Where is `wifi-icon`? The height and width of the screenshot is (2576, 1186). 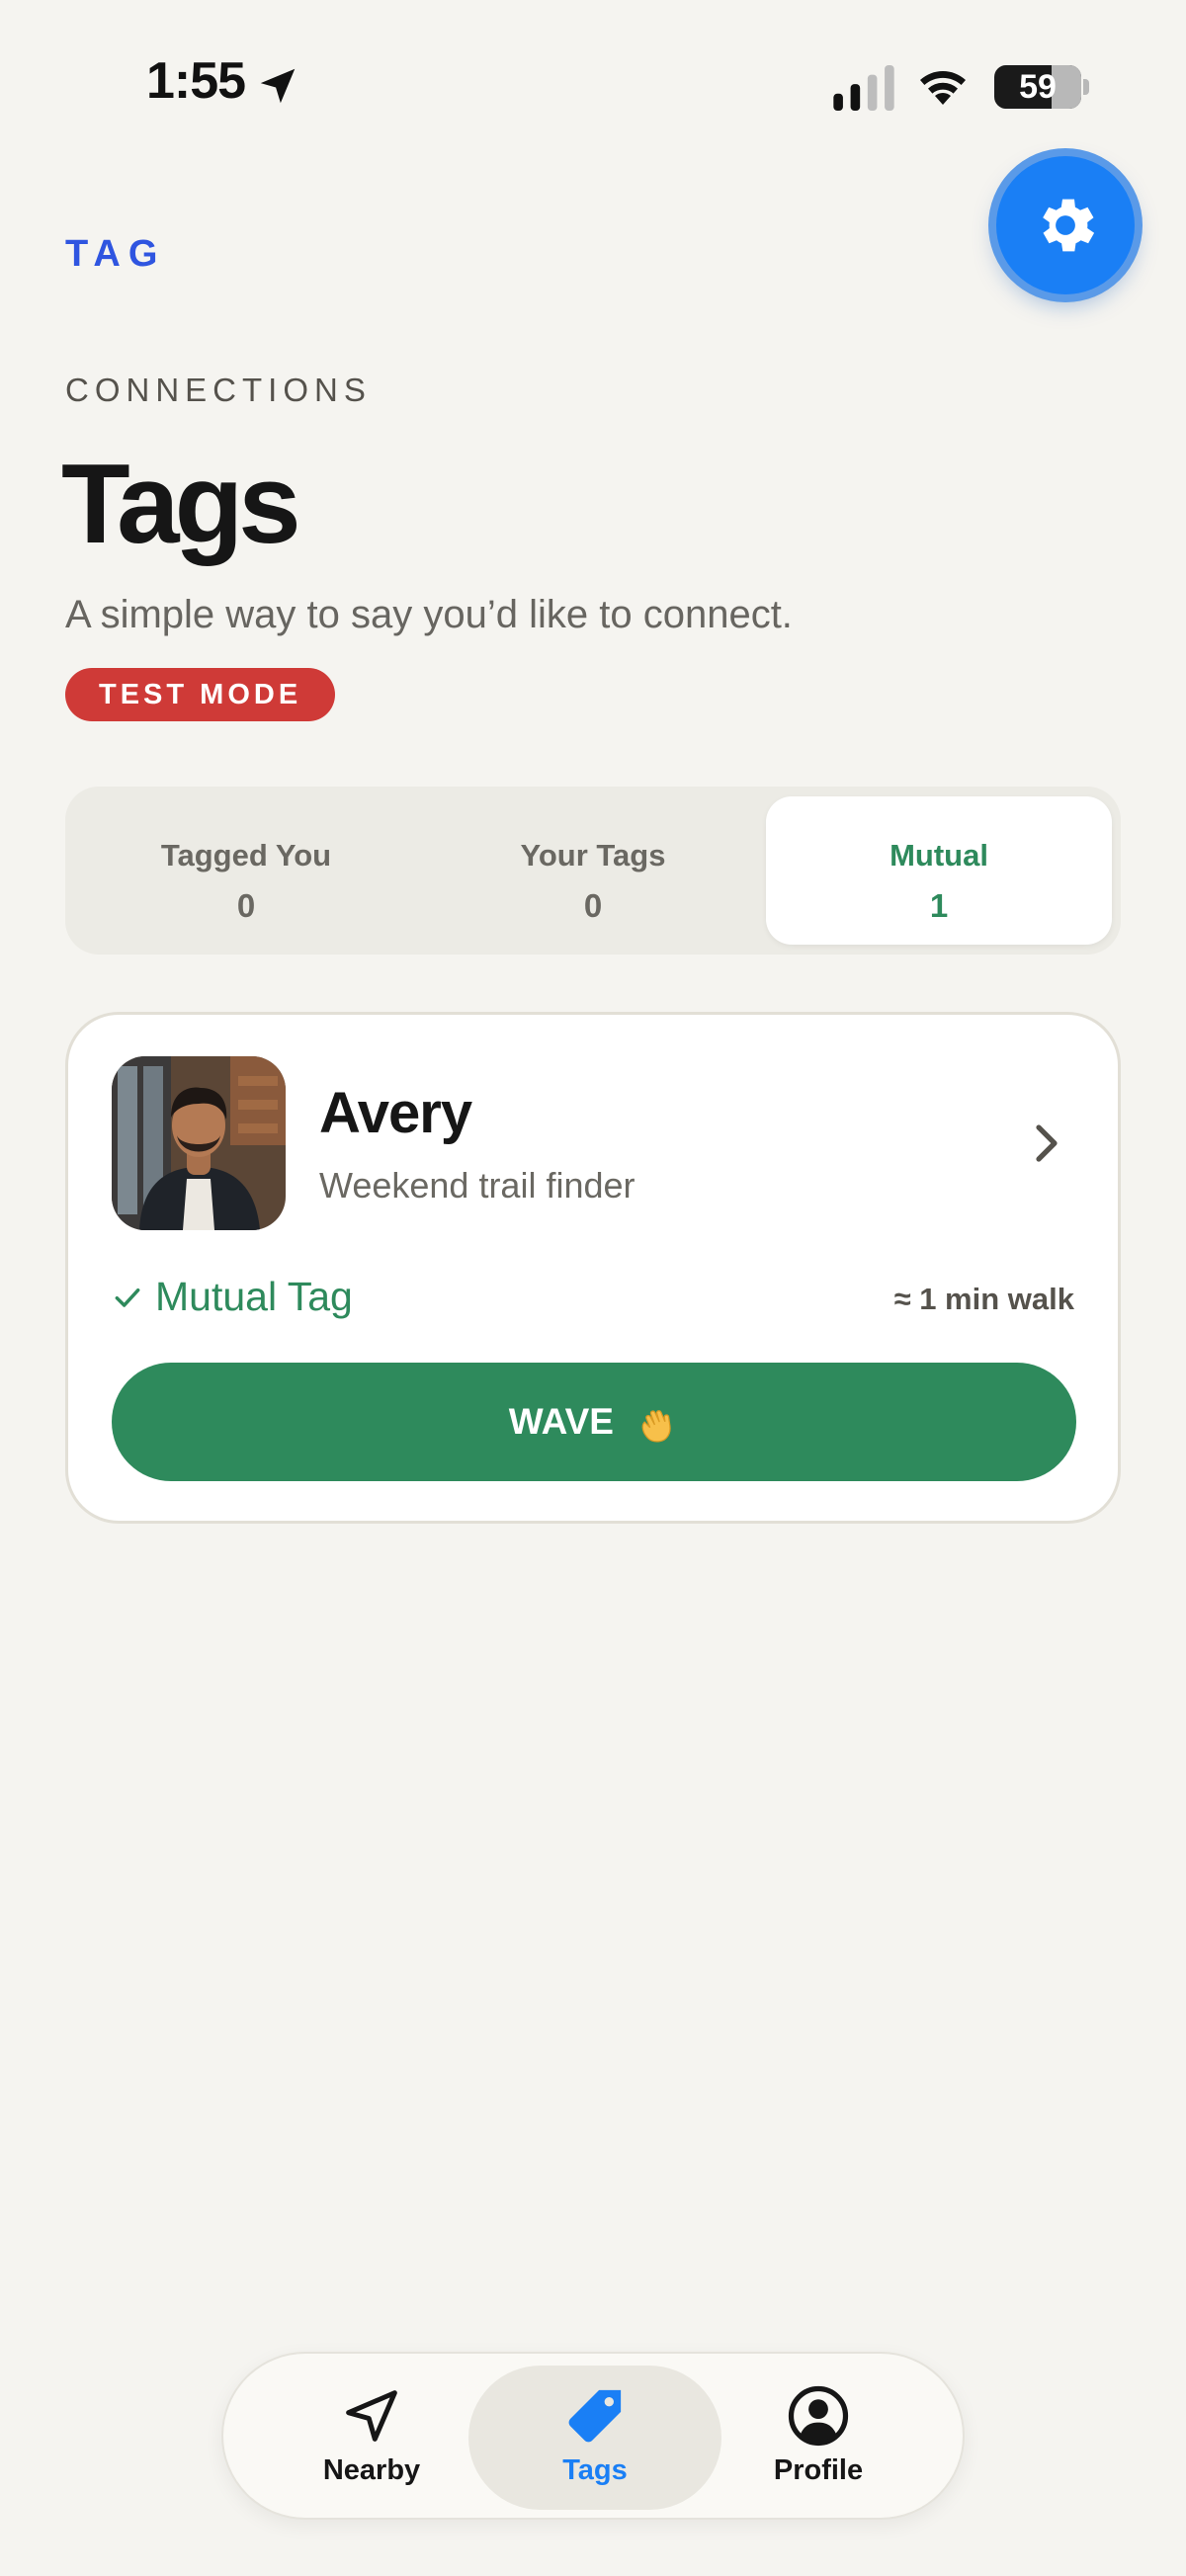
wifi-icon is located at coordinates (943, 88).